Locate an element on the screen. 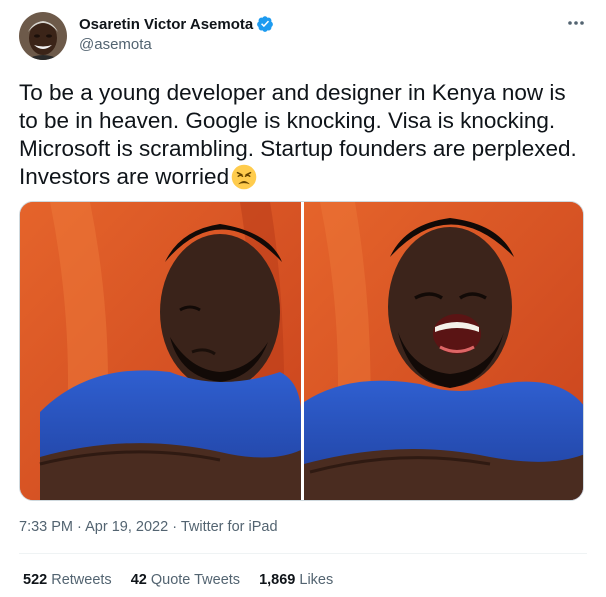 Image resolution: width=606 pixels, height=597 pixels. engagement-stats: 522 Retweets 42 Quote Tweets 1,869 Likes is located at coordinates (178, 580).